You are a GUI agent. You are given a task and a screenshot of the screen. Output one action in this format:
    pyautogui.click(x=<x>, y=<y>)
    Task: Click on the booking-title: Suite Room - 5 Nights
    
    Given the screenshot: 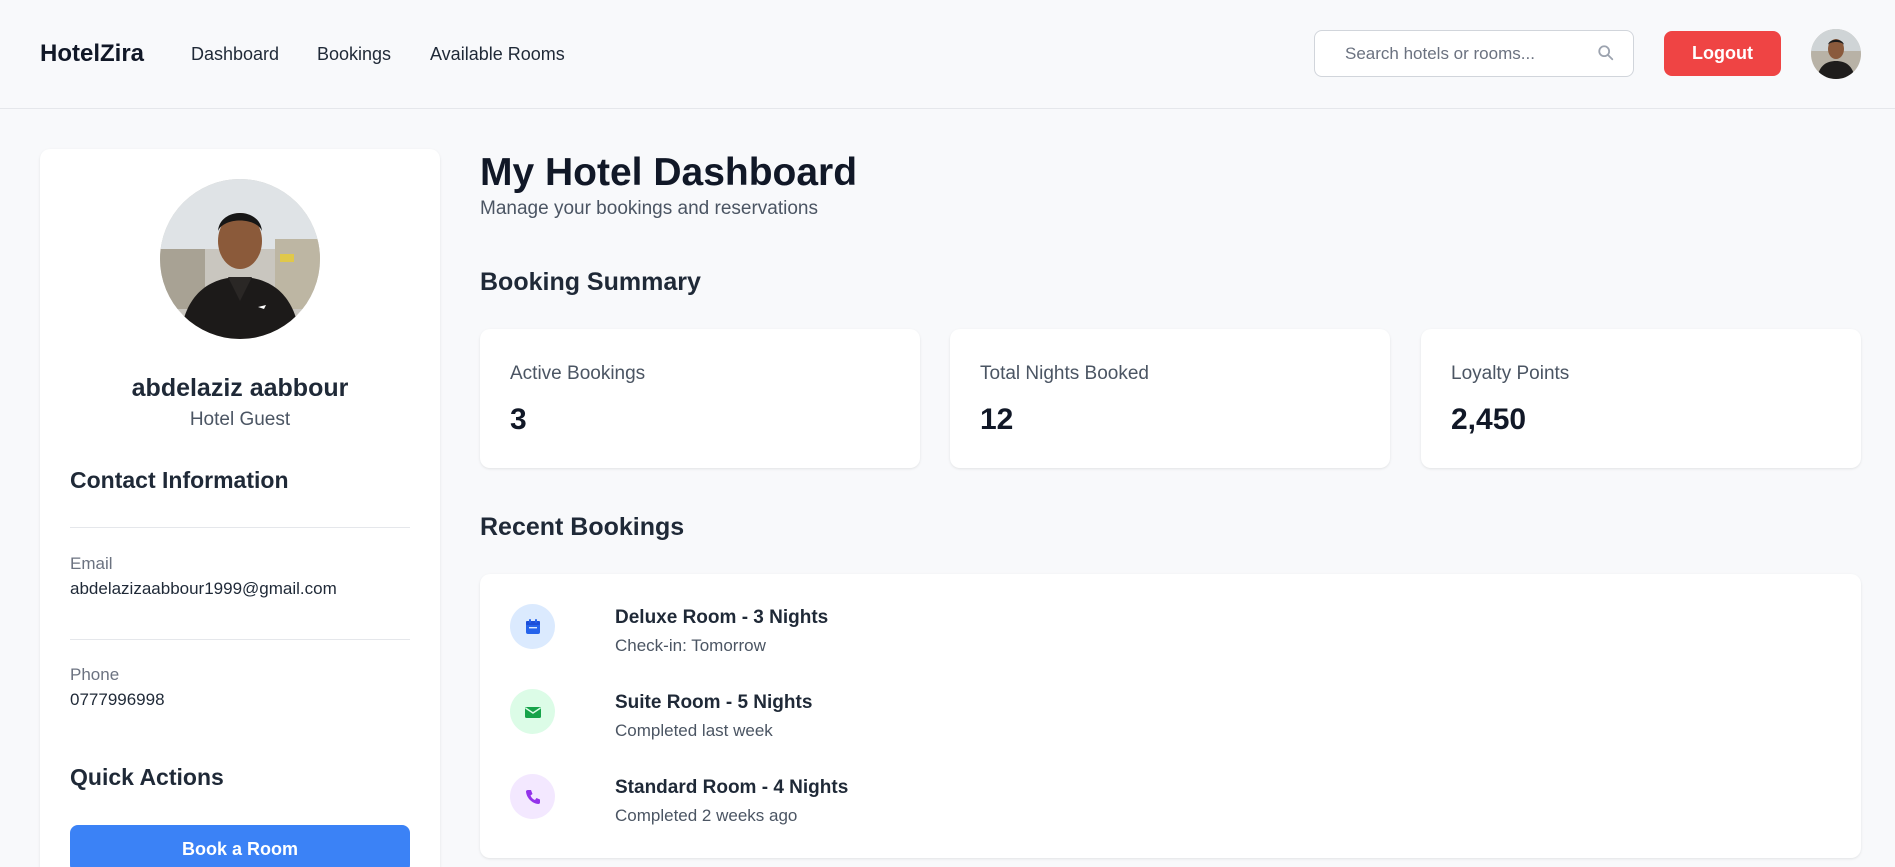 What is the action you would take?
    pyautogui.click(x=714, y=702)
    